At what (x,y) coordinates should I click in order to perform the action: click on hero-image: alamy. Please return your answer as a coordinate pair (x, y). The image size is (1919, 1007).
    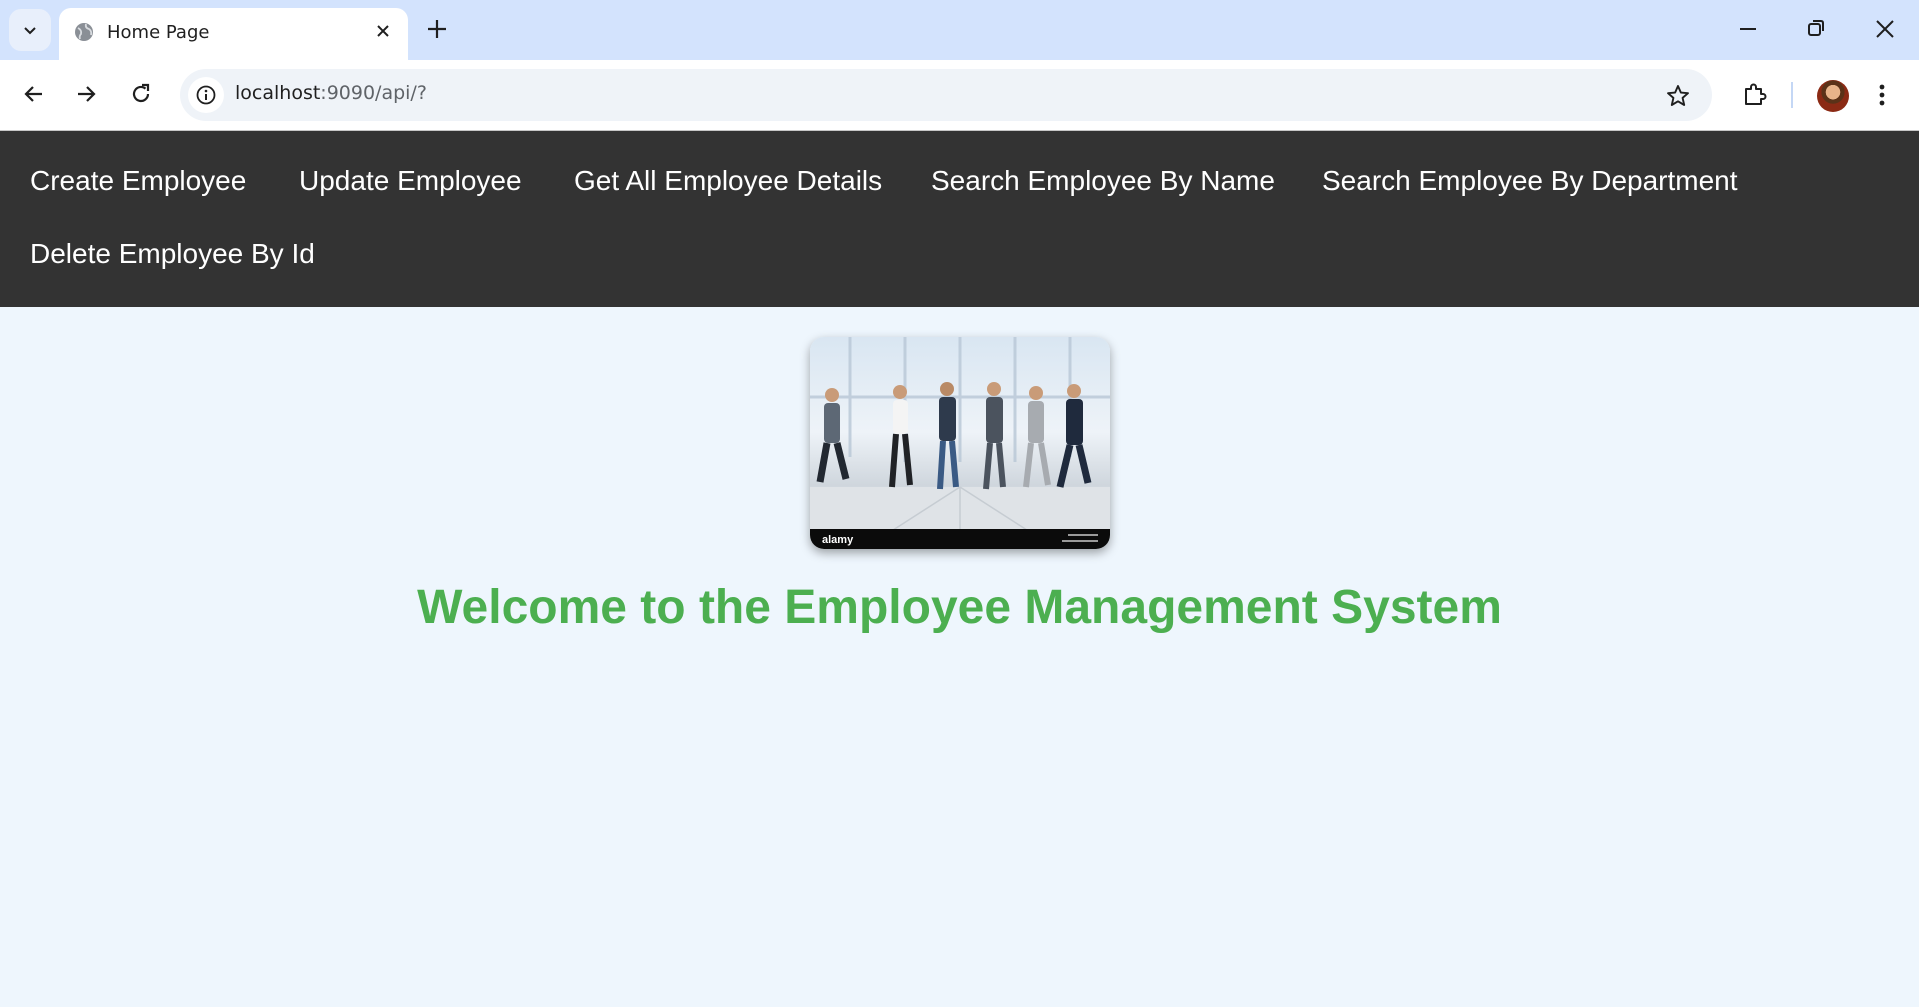
    Looking at the image, I should click on (960, 443).